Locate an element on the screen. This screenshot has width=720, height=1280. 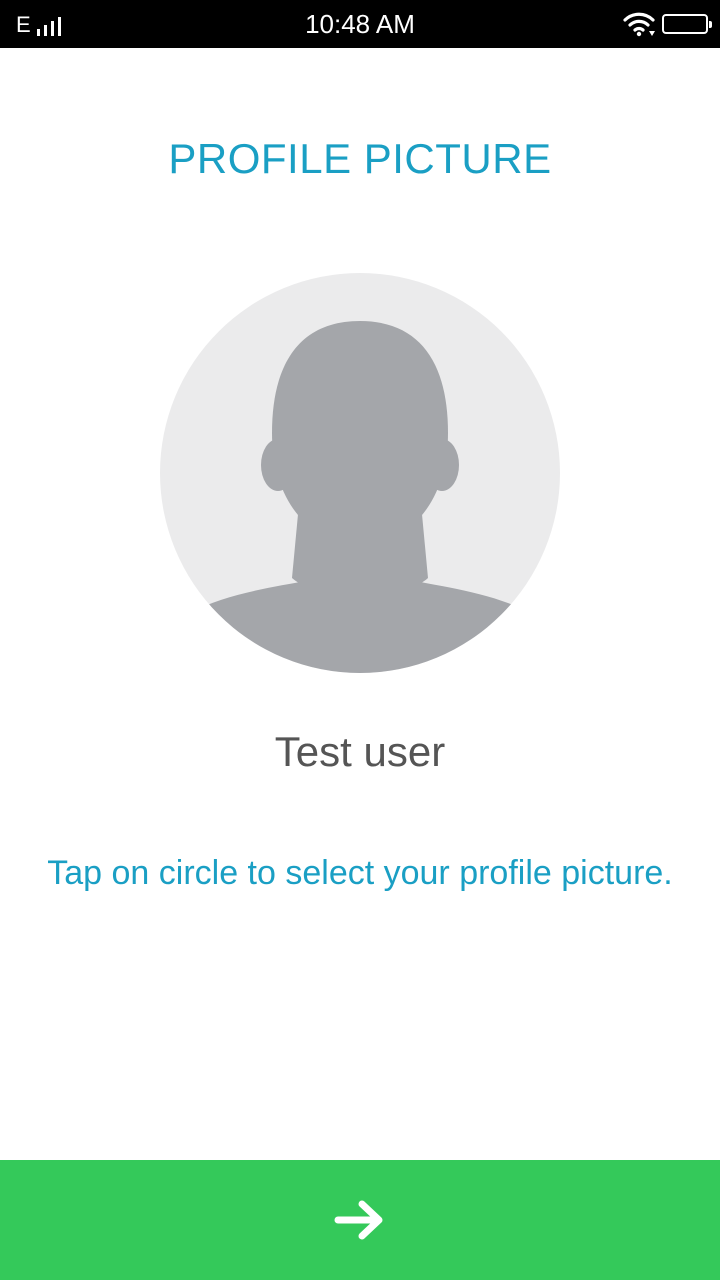
status-bar: E 10:48 AM is located at coordinates (360, 24).